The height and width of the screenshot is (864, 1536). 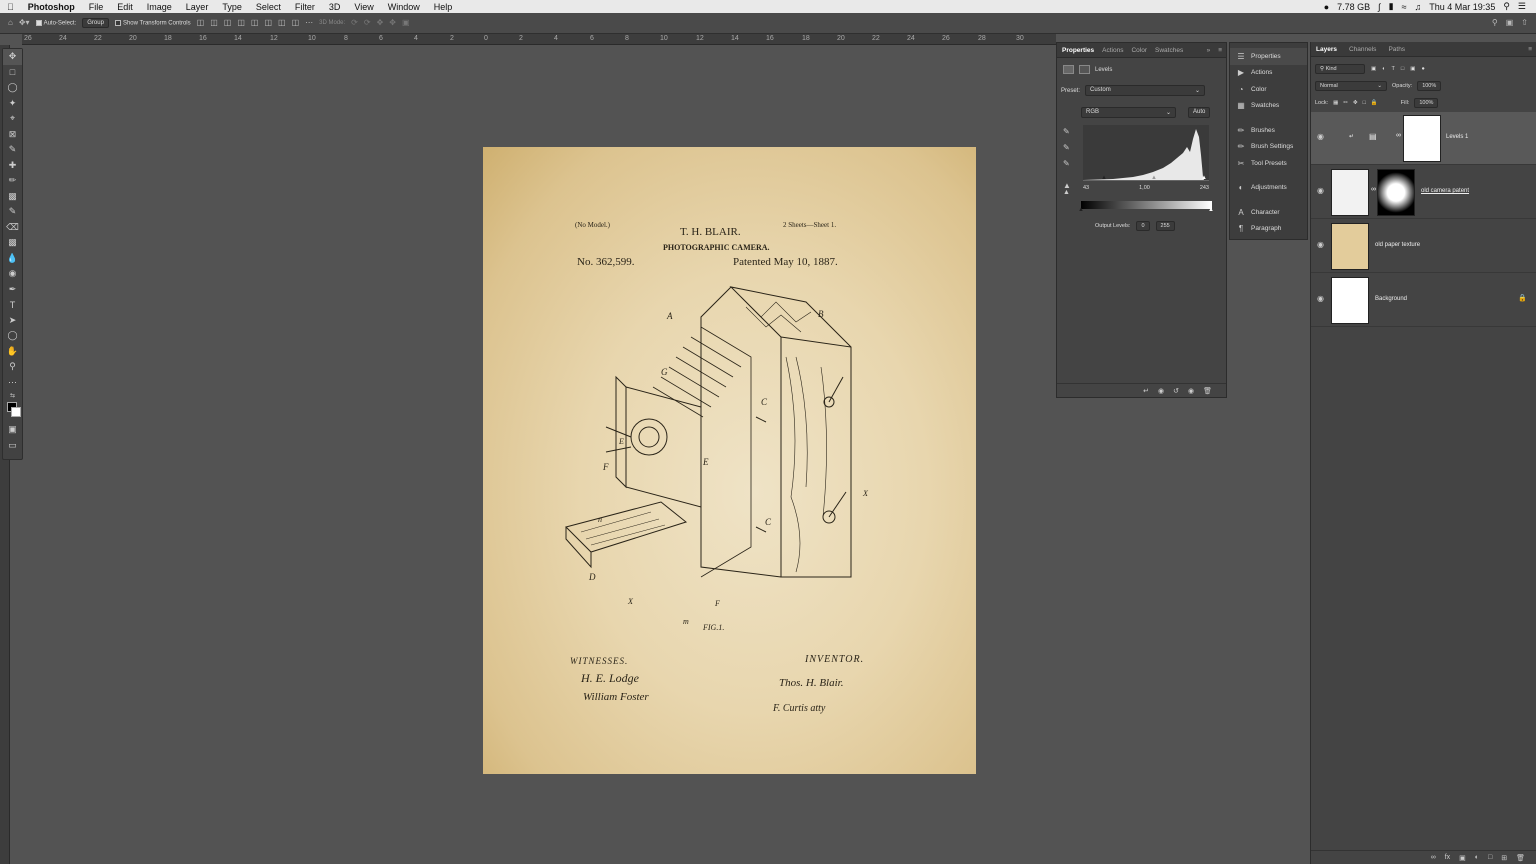 I want to click on lock-icon: 🔒, so click(x=1522, y=298).